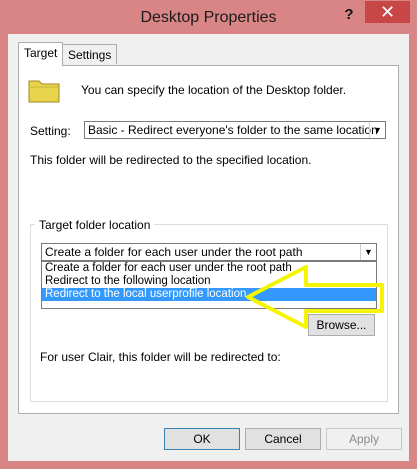  Describe the element at coordinates (349, 15) in the screenshot. I see `help-button: ?` at that location.